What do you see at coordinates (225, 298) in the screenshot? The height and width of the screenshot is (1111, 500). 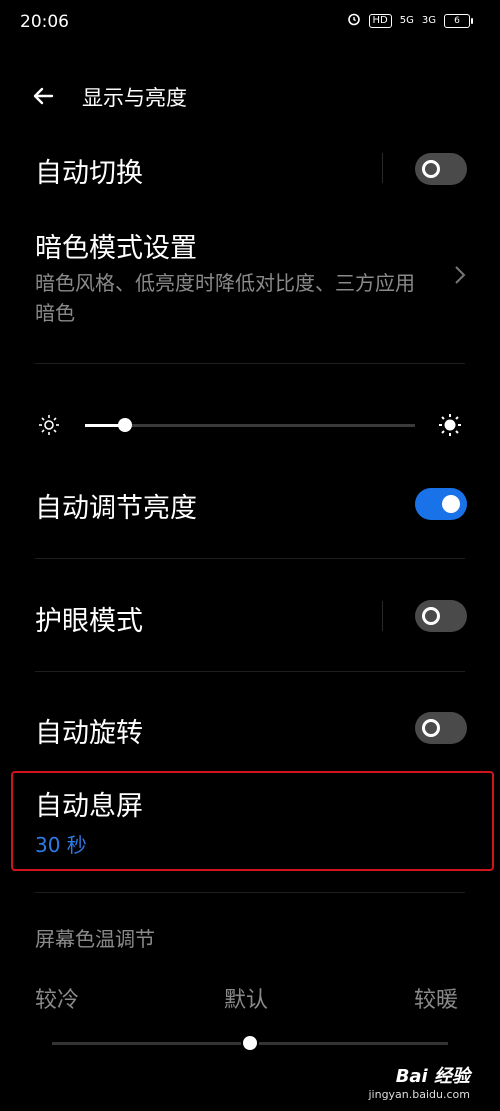 I see `dark-mode-description: 暗色风格、低亮度时降低对比度、三方应用暗色` at bounding box center [225, 298].